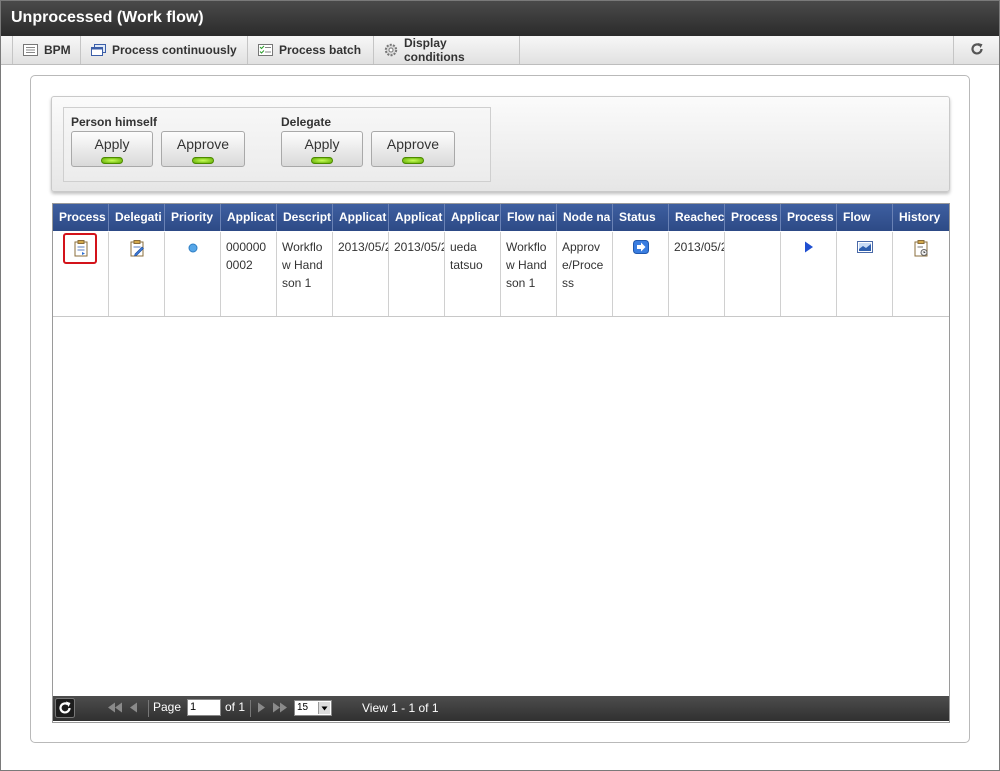 The height and width of the screenshot is (771, 1000). Describe the element at coordinates (249, 274) in the screenshot. I see `cell-application-no: 0000000002` at that location.